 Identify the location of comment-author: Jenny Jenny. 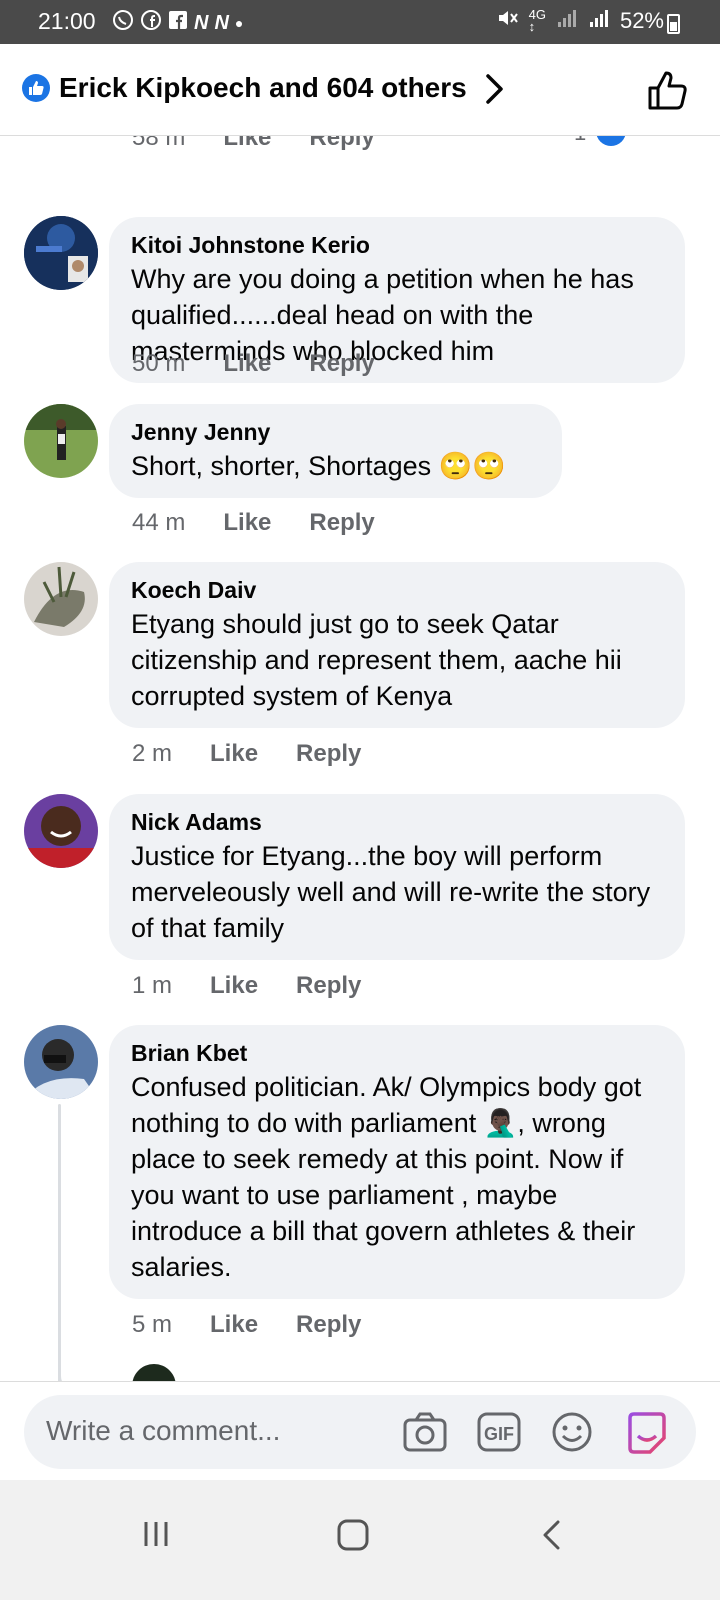
(335, 432).